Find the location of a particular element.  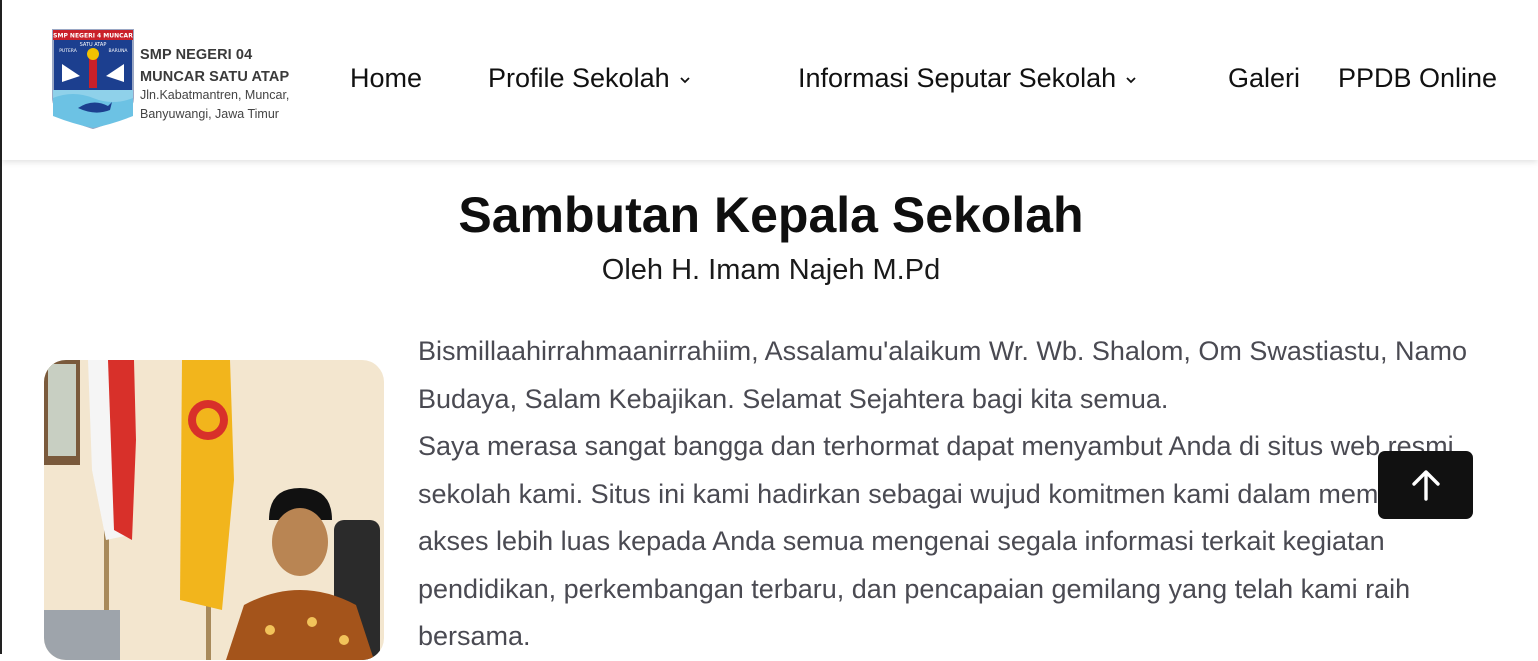

school-name-line1: SMP NEGERI 04 is located at coordinates (196, 55).